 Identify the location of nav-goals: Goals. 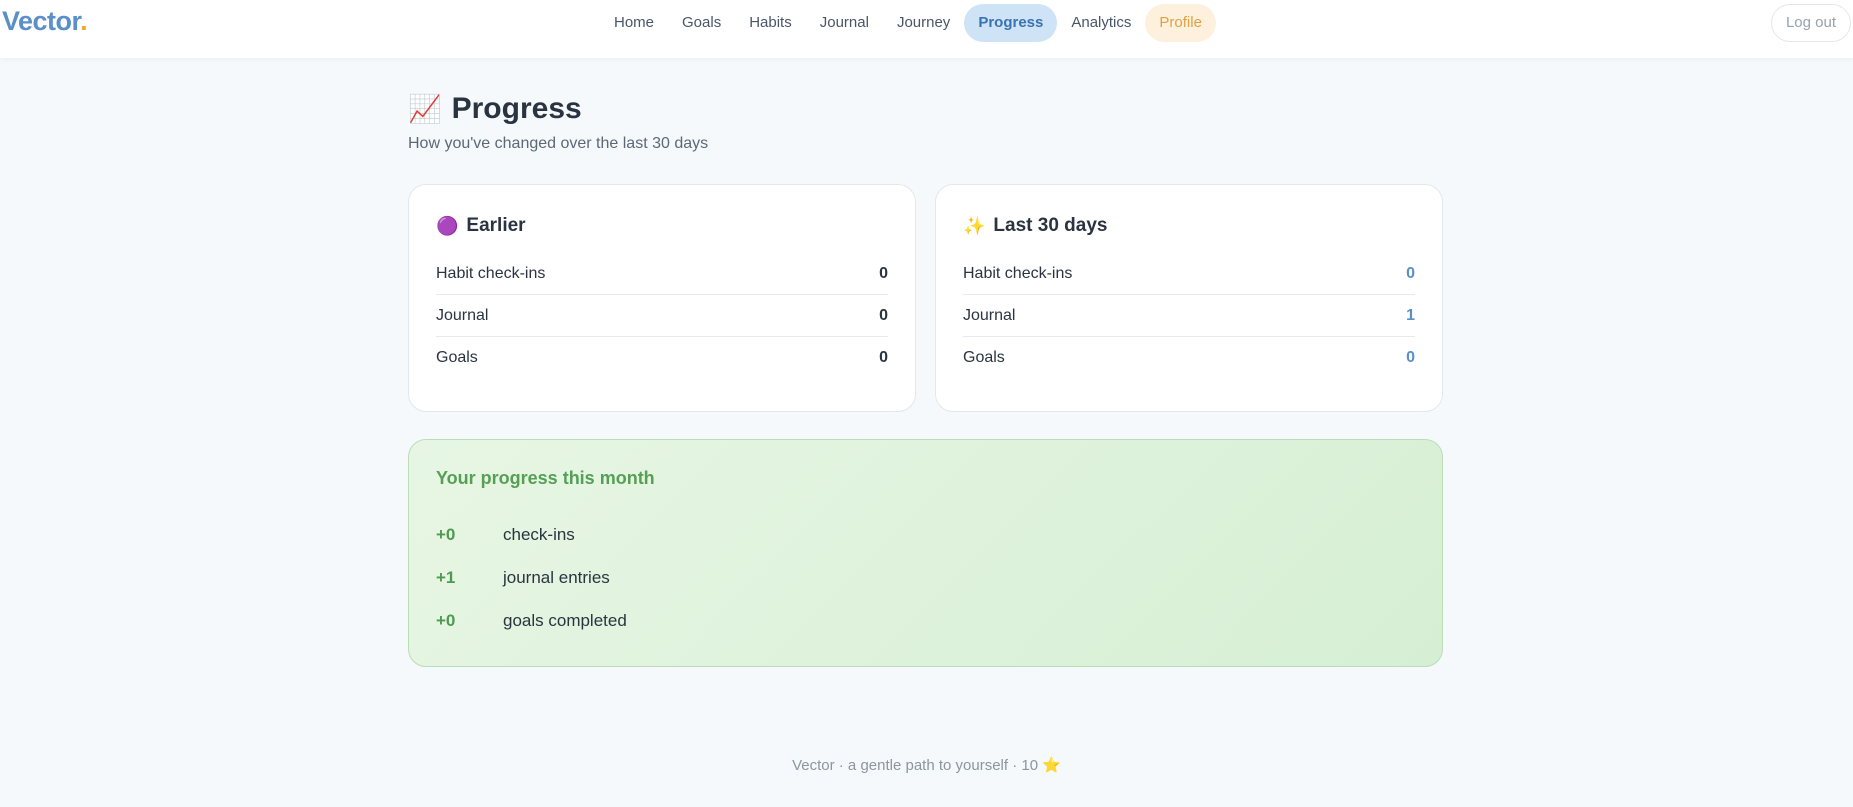
(701, 23).